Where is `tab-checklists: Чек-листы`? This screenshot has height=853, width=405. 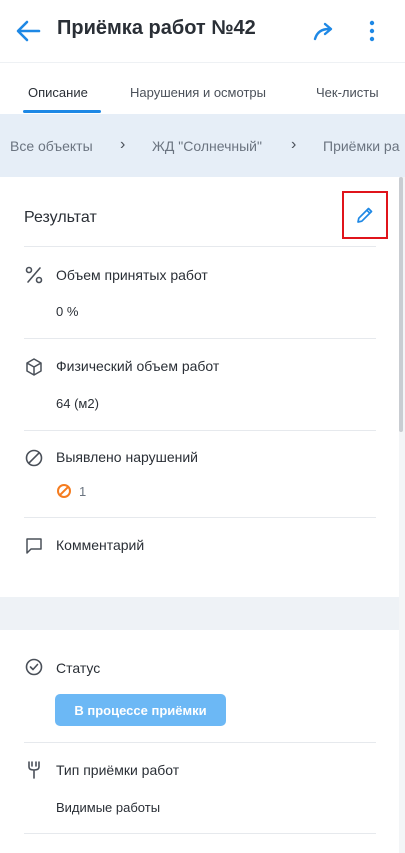 tab-checklists: Чек-листы is located at coordinates (347, 92).